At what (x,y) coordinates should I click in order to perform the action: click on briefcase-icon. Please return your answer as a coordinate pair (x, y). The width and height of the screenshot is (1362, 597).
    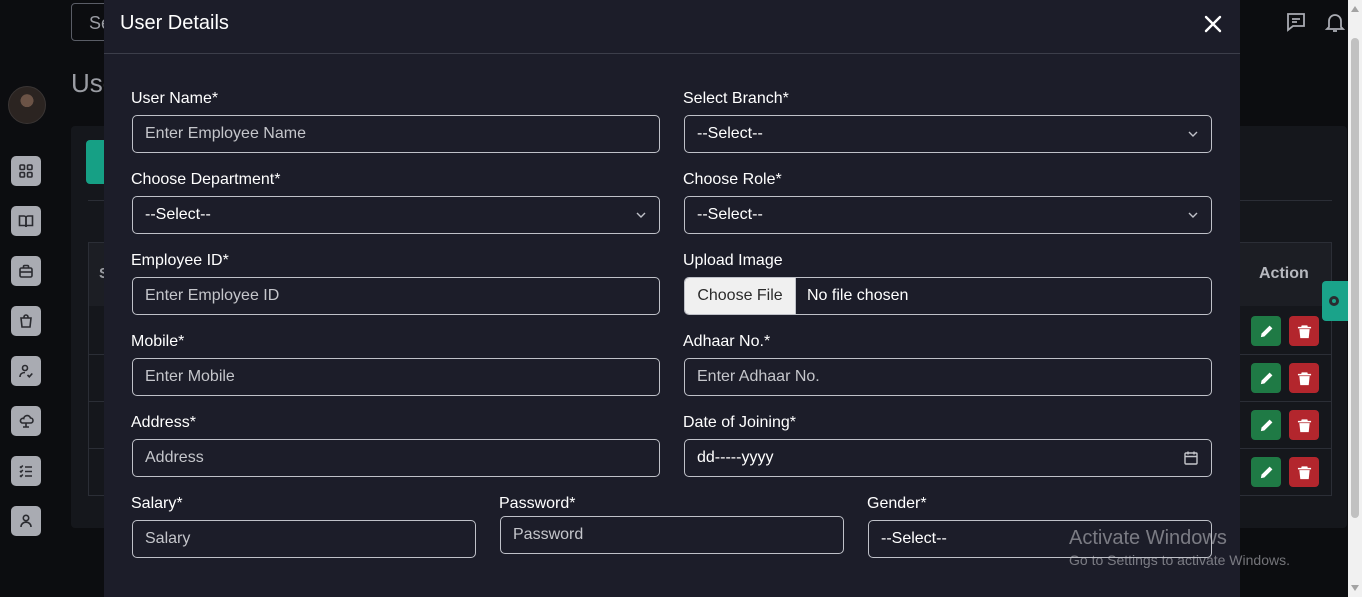
    Looking at the image, I should click on (26, 271).